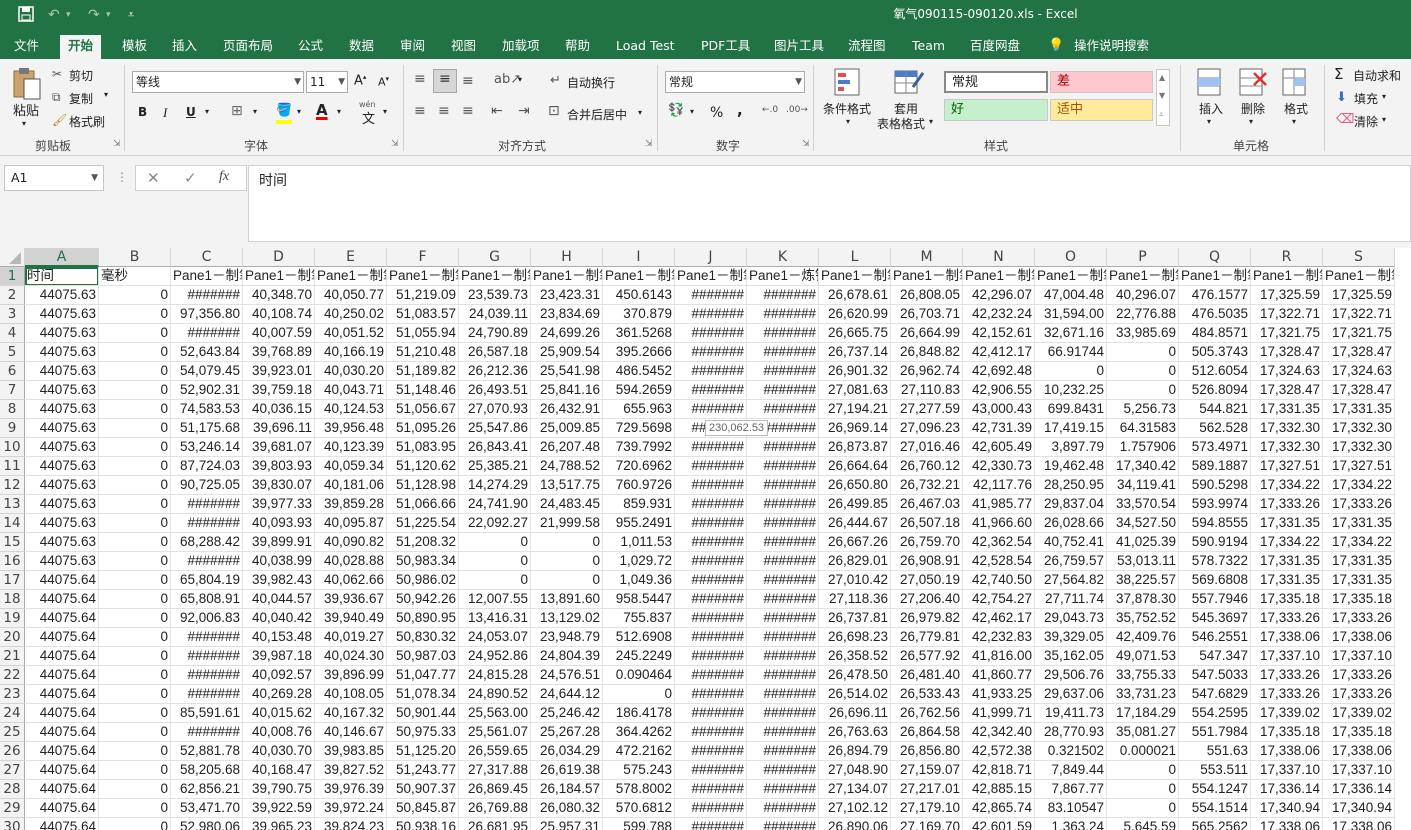 This screenshot has height=830, width=1411. Describe the element at coordinates (567, 428) in the screenshot. I see `data-cell: 25,009.85` at that location.